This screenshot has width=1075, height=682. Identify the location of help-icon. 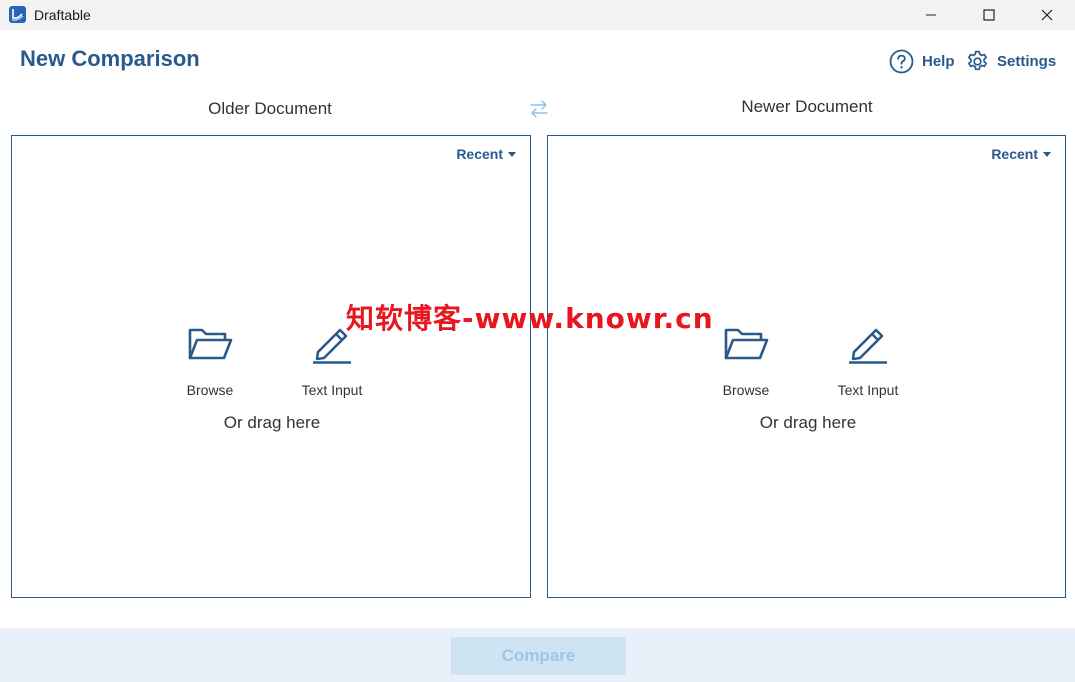
(901, 61).